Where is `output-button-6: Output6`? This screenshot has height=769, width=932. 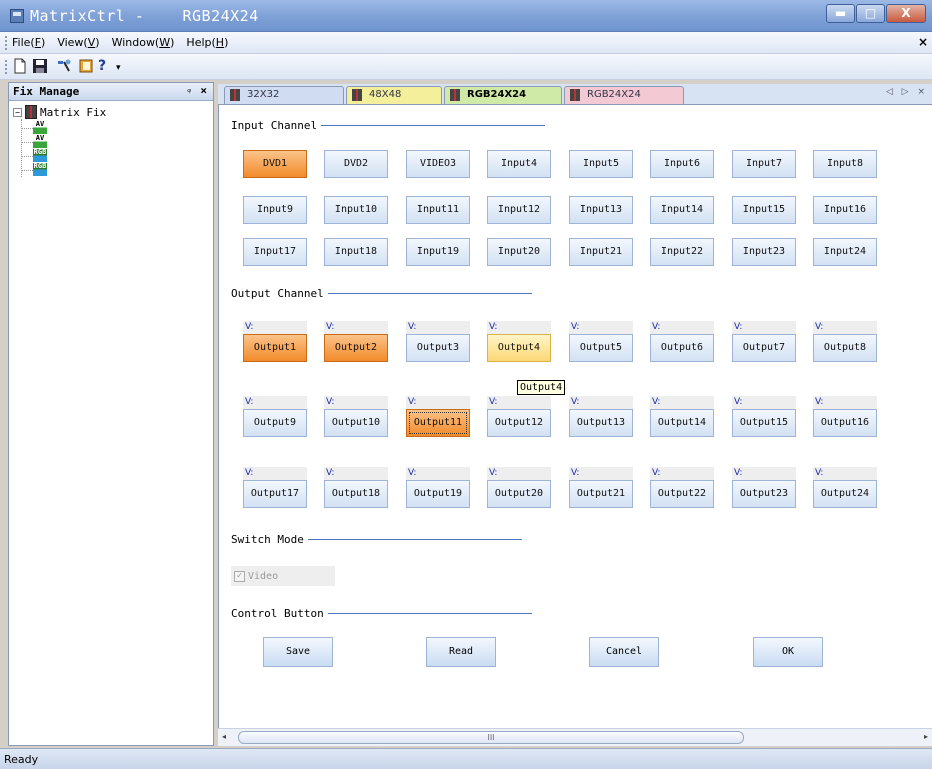
output-button-6: Output6 is located at coordinates (682, 348).